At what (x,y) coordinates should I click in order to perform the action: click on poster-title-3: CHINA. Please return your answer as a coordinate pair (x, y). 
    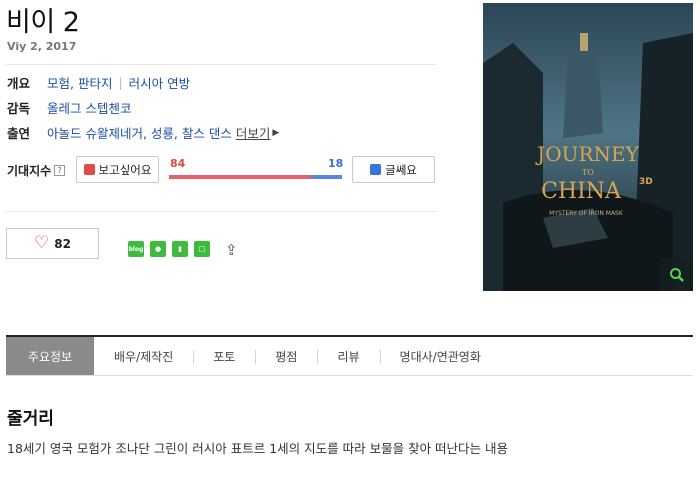
    Looking at the image, I should click on (581, 191).